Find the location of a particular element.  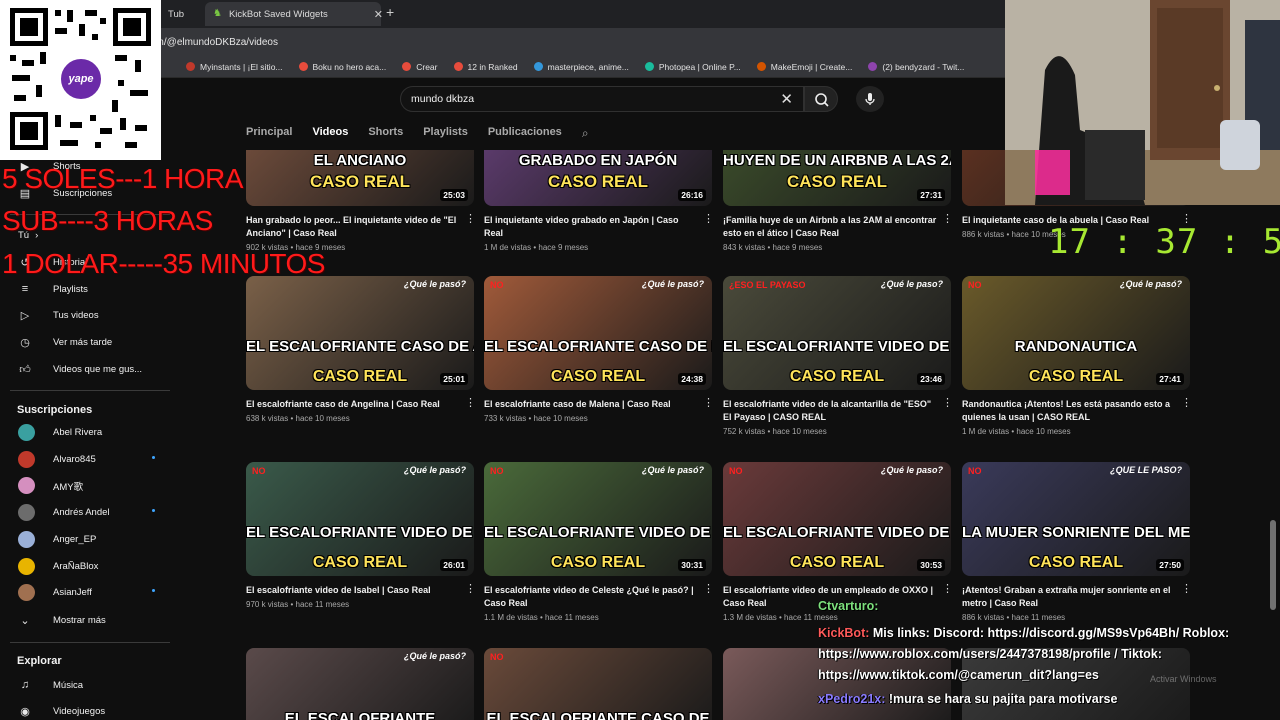

video-thumbnail: EL ANCIANO CASO REAL 25:03 is located at coordinates (360, 178).